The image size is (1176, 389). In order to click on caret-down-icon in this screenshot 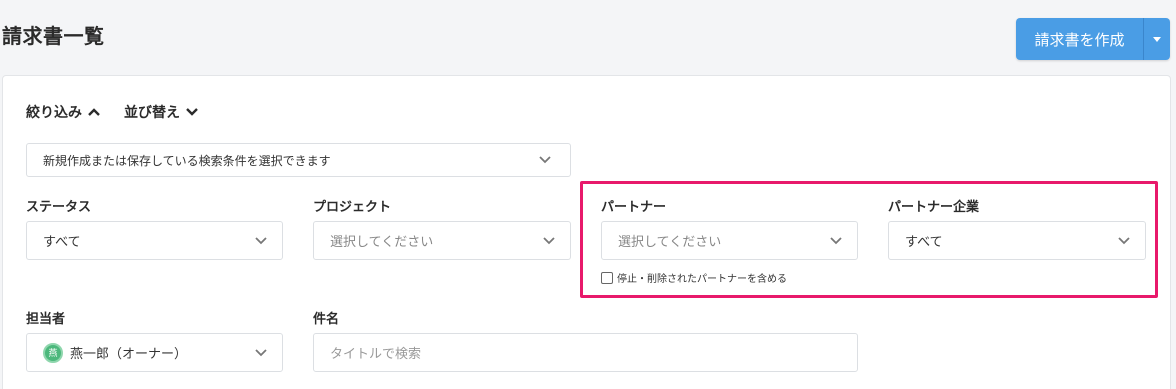, I will do `click(1157, 39)`.